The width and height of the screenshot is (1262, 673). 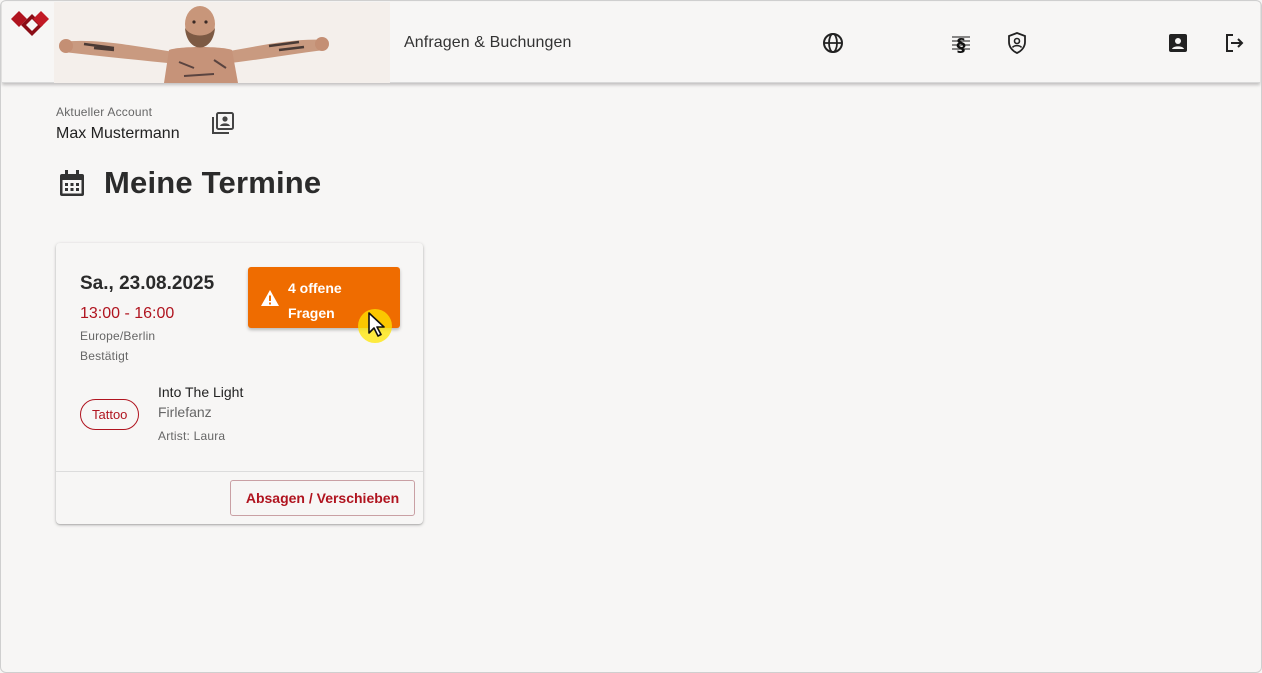 I want to click on service-title: Into The Light, so click(x=201, y=392).